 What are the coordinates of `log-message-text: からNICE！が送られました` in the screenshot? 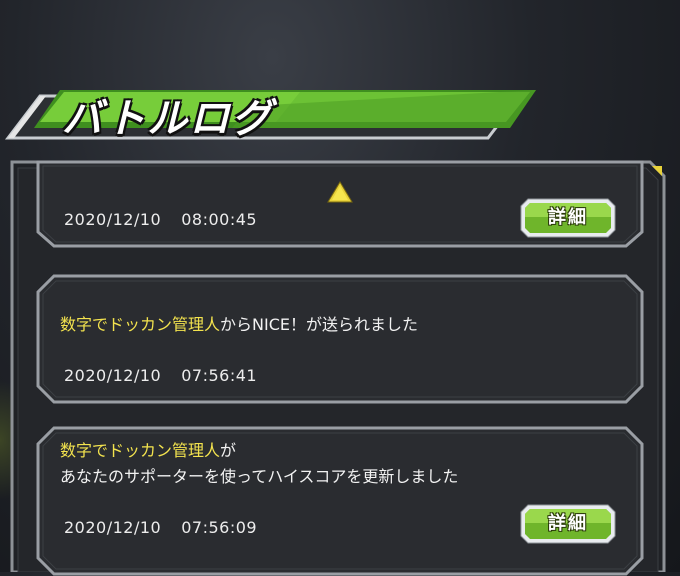 It's located at (319, 324).